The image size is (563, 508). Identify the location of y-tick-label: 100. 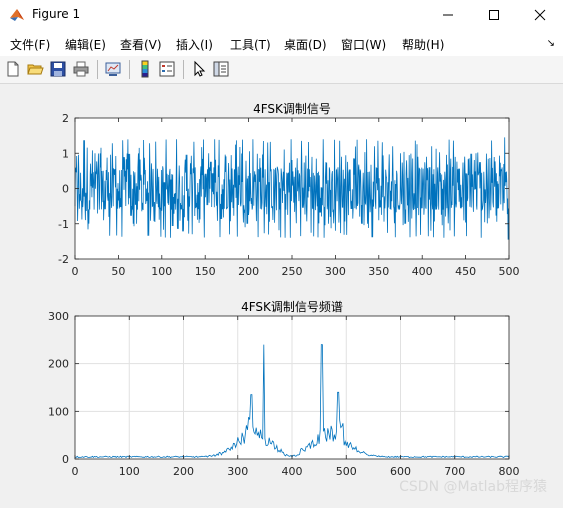
(58, 411).